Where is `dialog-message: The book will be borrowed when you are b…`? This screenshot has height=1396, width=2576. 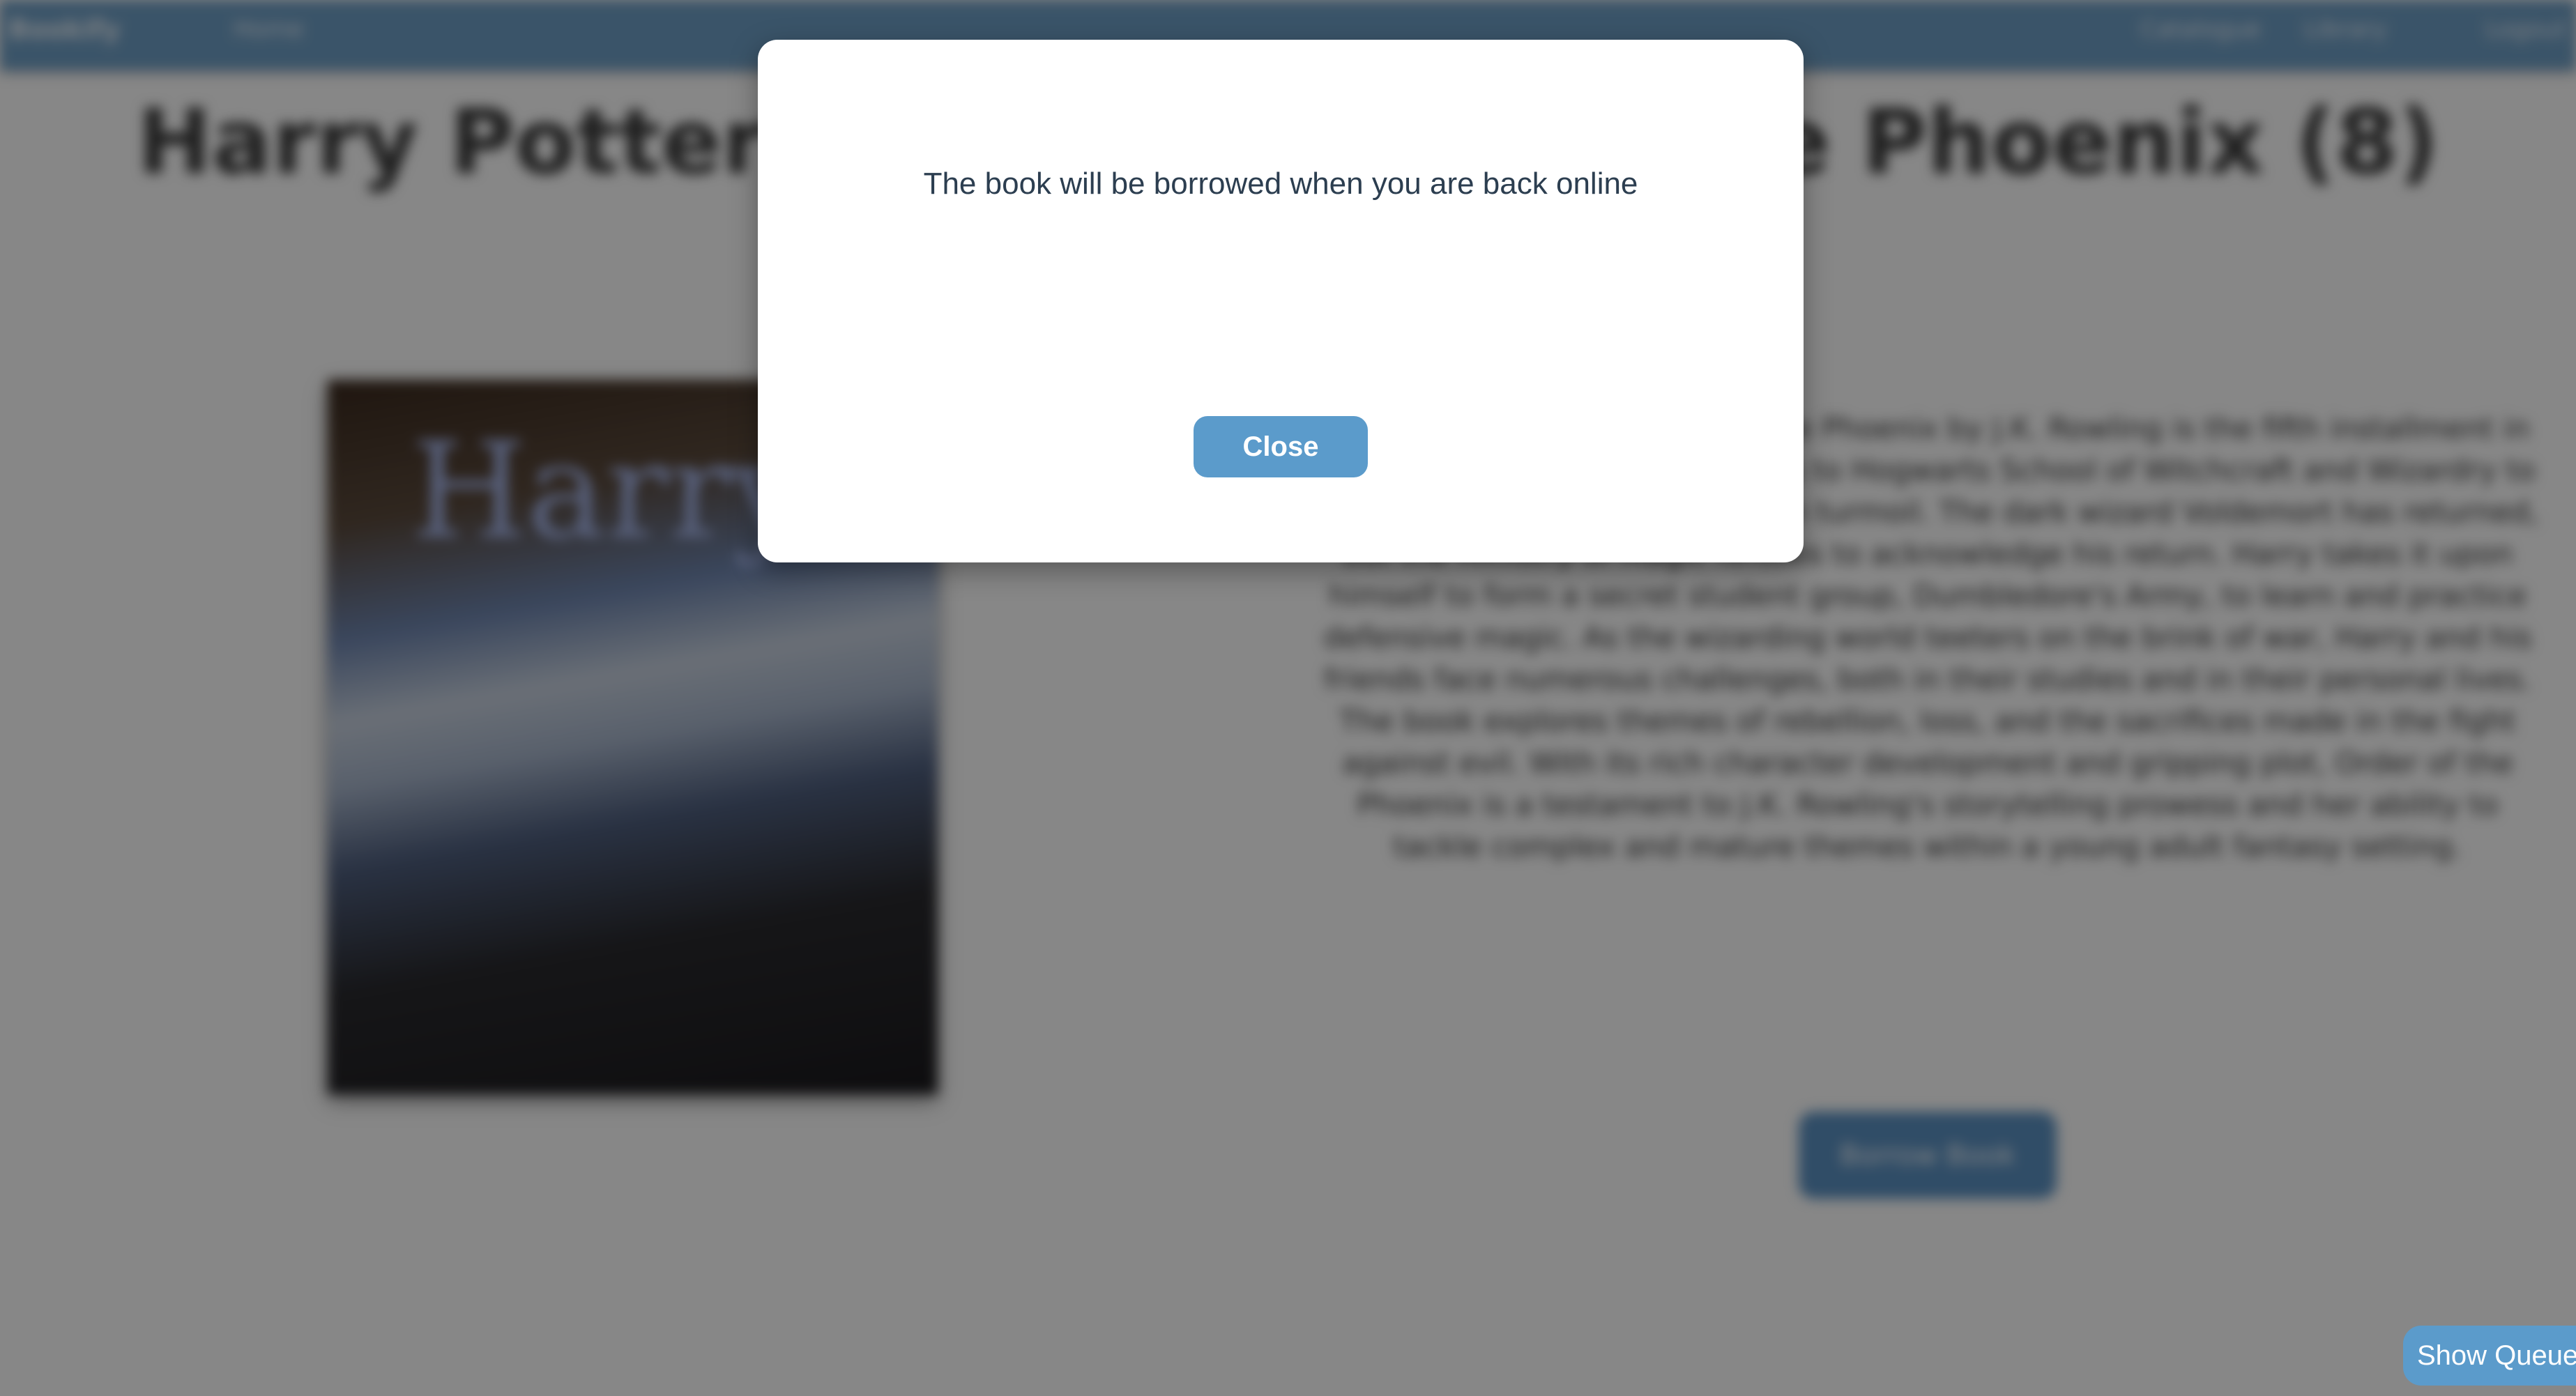 dialog-message: The book will be borrowed when you are b… is located at coordinates (1280, 184).